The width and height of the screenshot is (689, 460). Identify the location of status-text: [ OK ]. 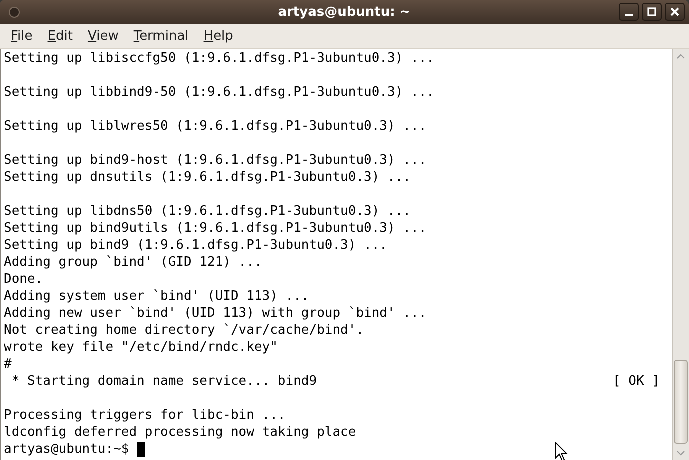
(636, 381).